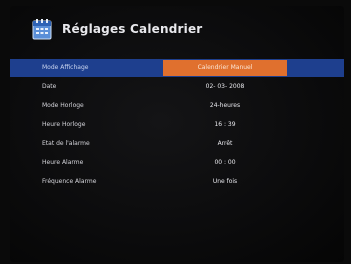 The height and width of the screenshot is (264, 351). What do you see at coordinates (225, 143) in the screenshot?
I see `setting-value: Arrêt` at bounding box center [225, 143].